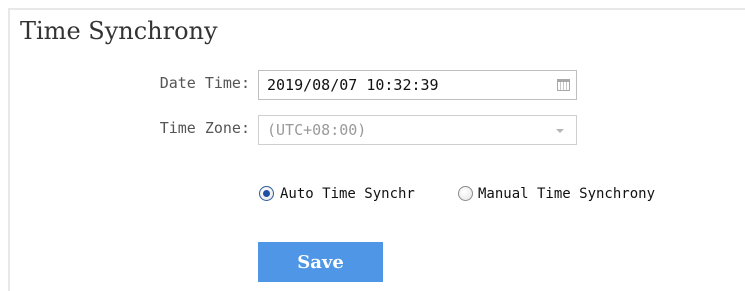  I want to click on auto-sync-label: Auto Time Synchr, so click(368, 194).